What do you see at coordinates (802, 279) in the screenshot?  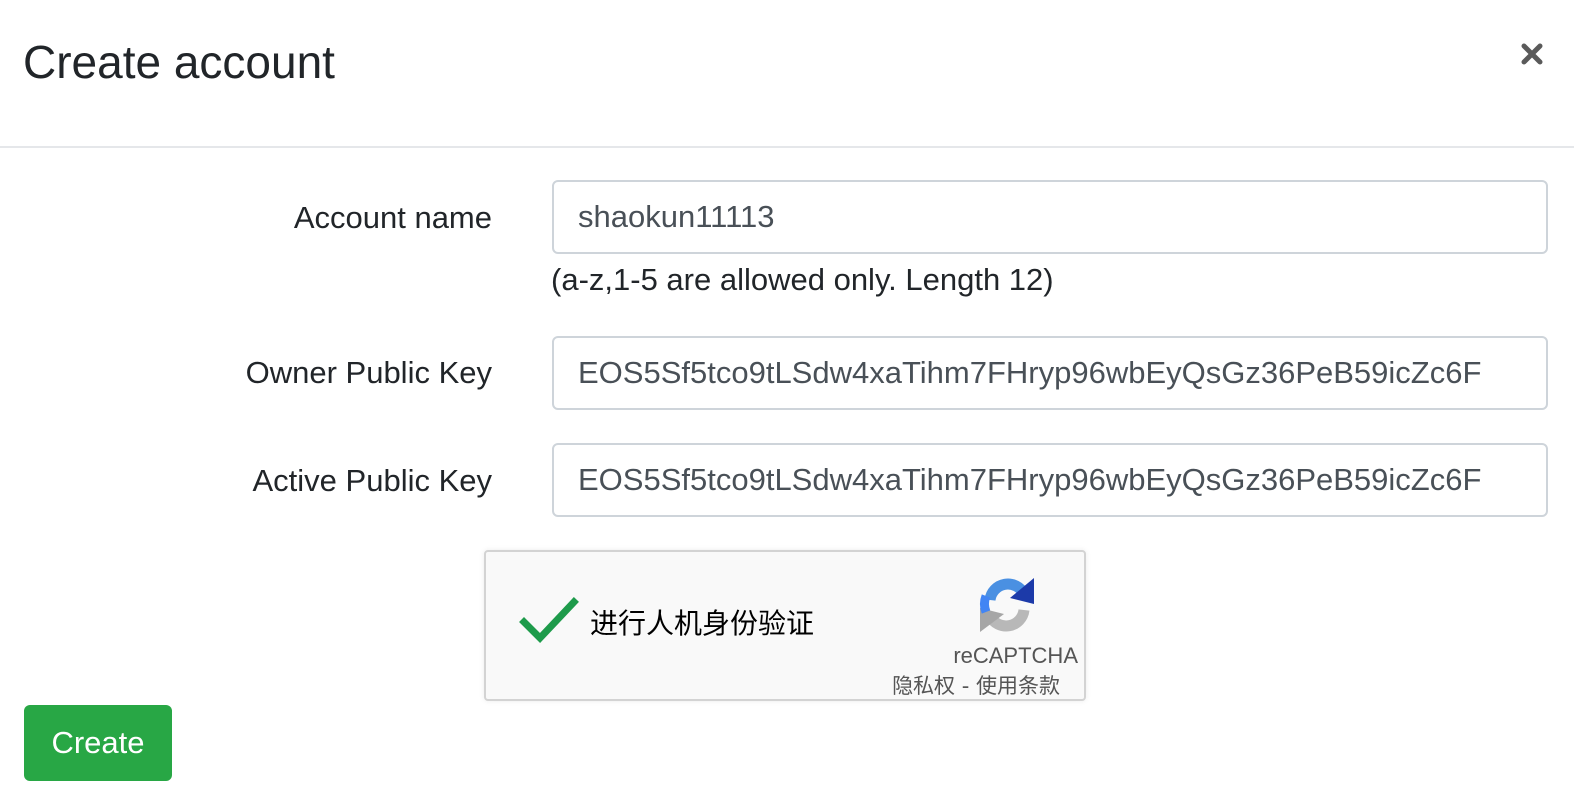 I see `account-name-help-text: (a-z,1-5 are allowed only. Length 12)` at bounding box center [802, 279].